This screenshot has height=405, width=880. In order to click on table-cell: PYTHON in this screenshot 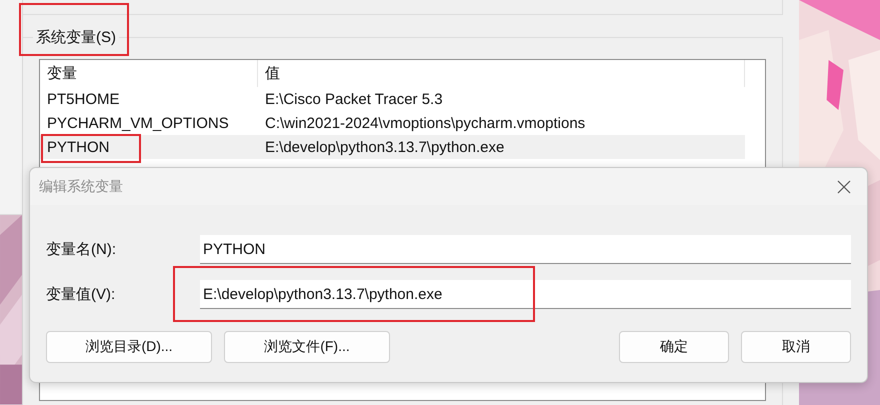, I will do `click(149, 147)`.